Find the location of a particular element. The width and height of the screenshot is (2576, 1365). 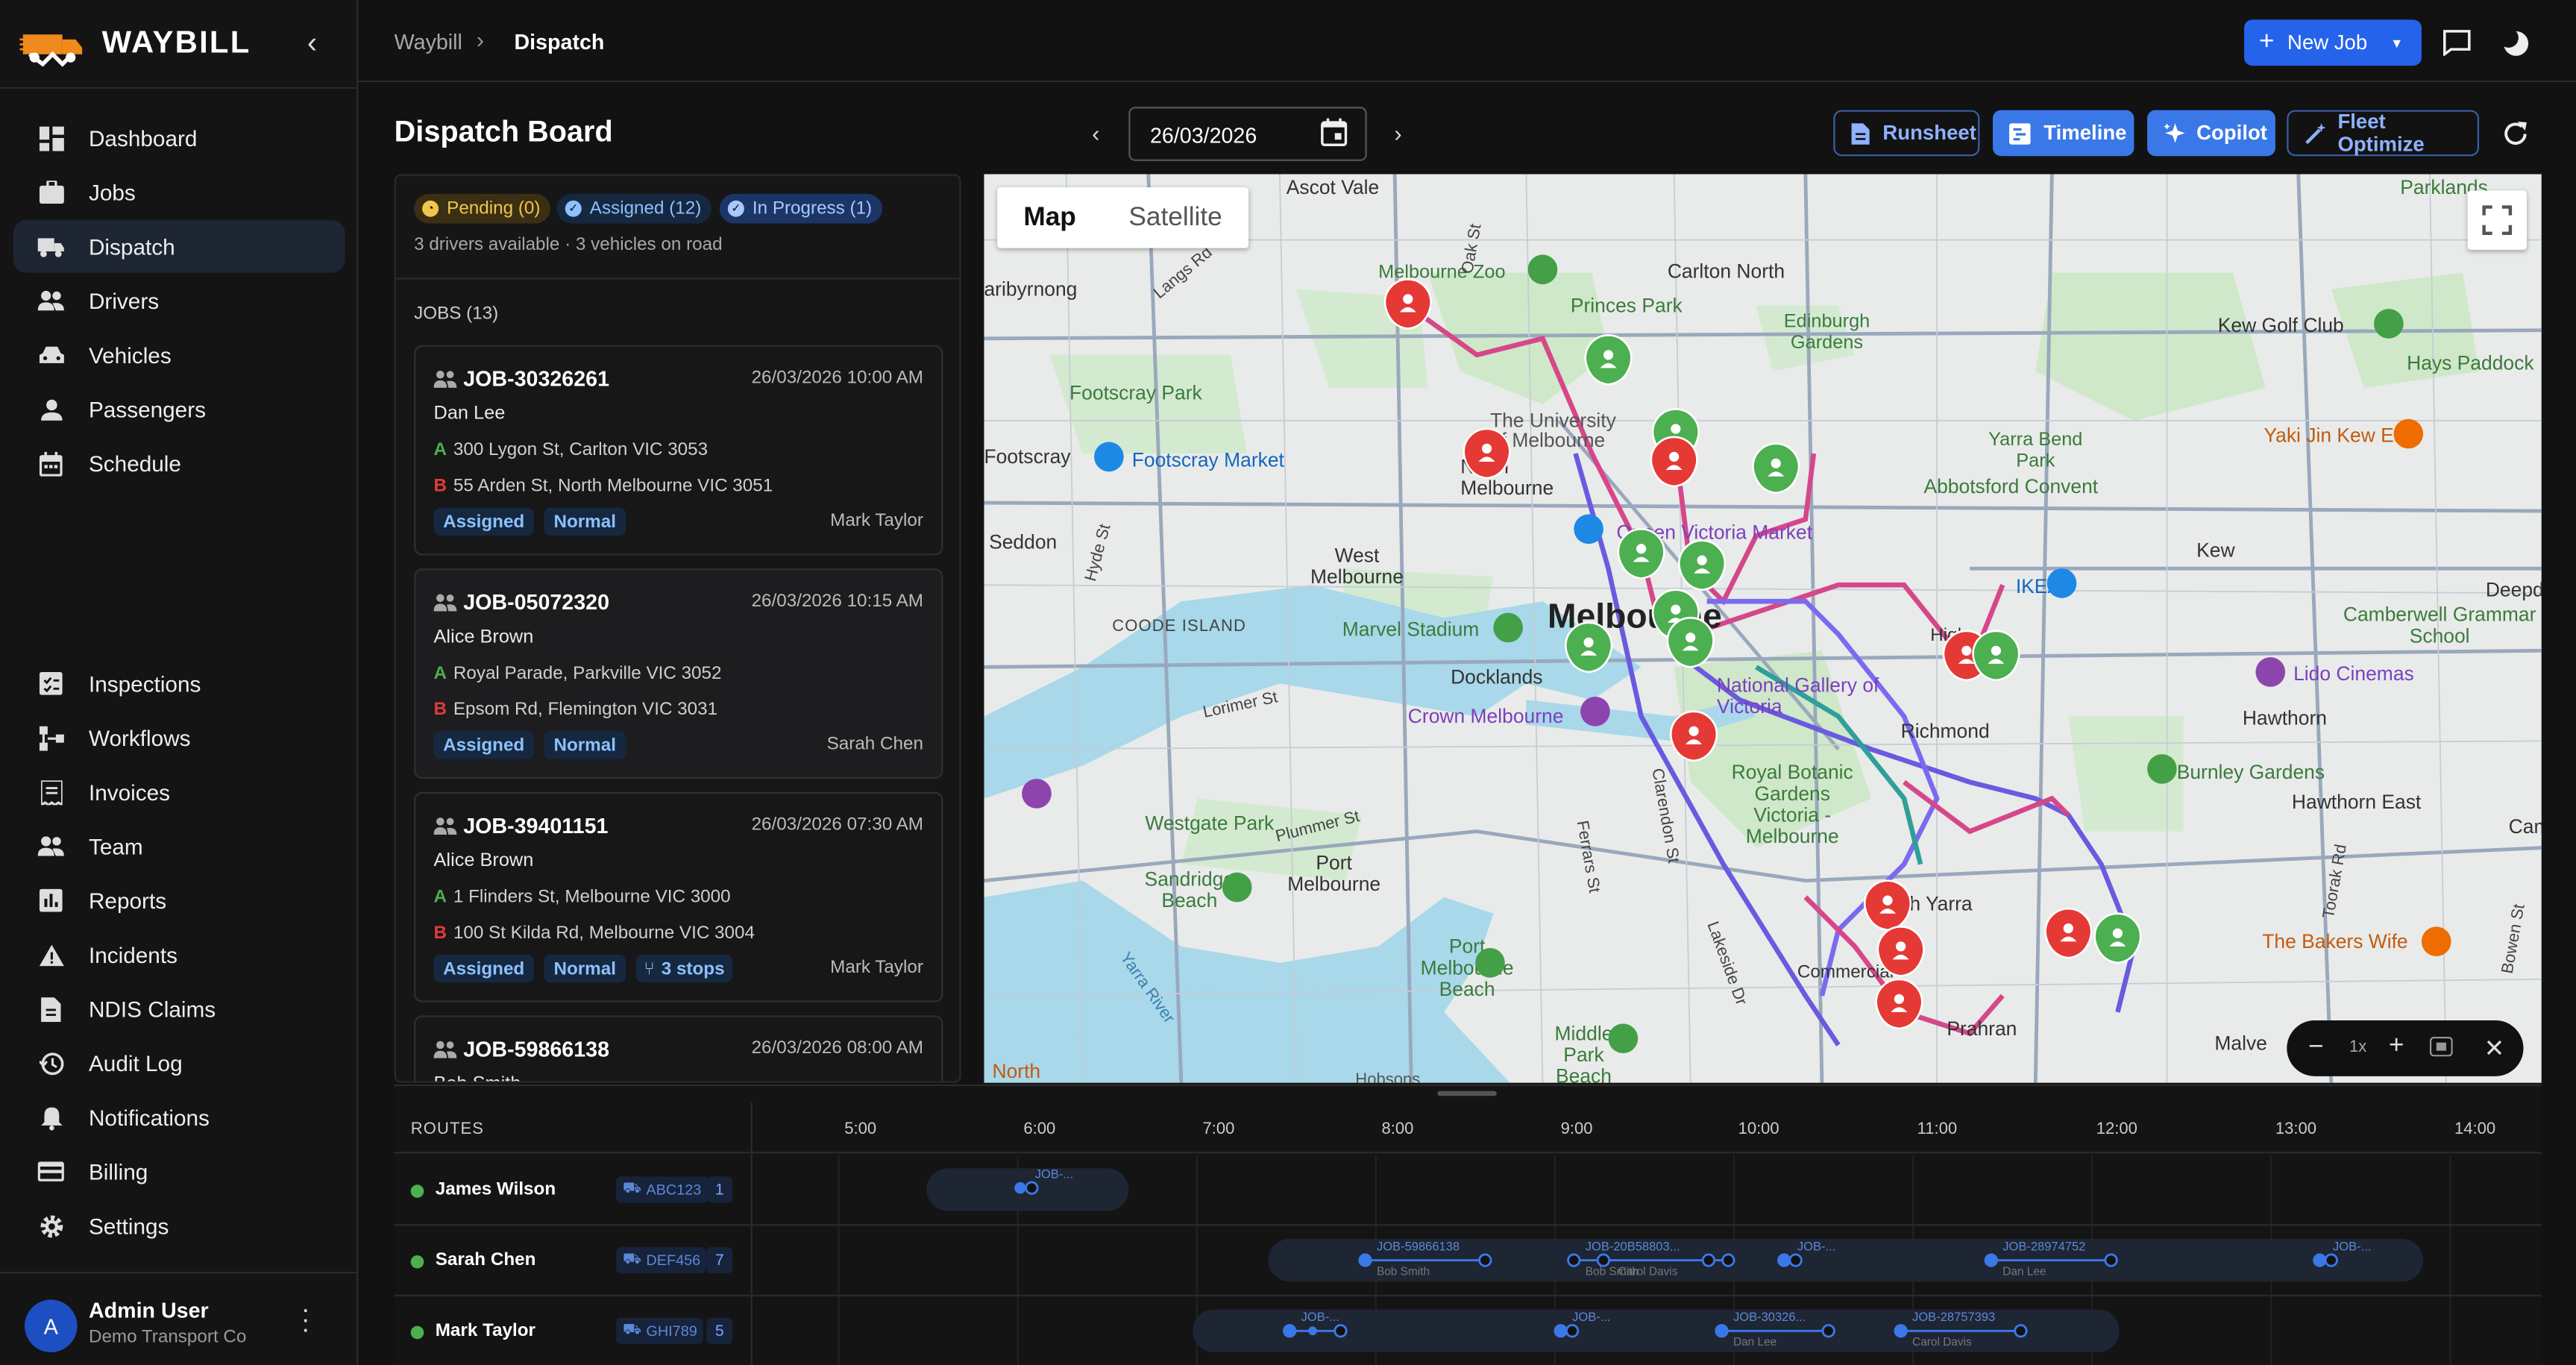

fit-screen-icon is located at coordinates (2441, 1048).